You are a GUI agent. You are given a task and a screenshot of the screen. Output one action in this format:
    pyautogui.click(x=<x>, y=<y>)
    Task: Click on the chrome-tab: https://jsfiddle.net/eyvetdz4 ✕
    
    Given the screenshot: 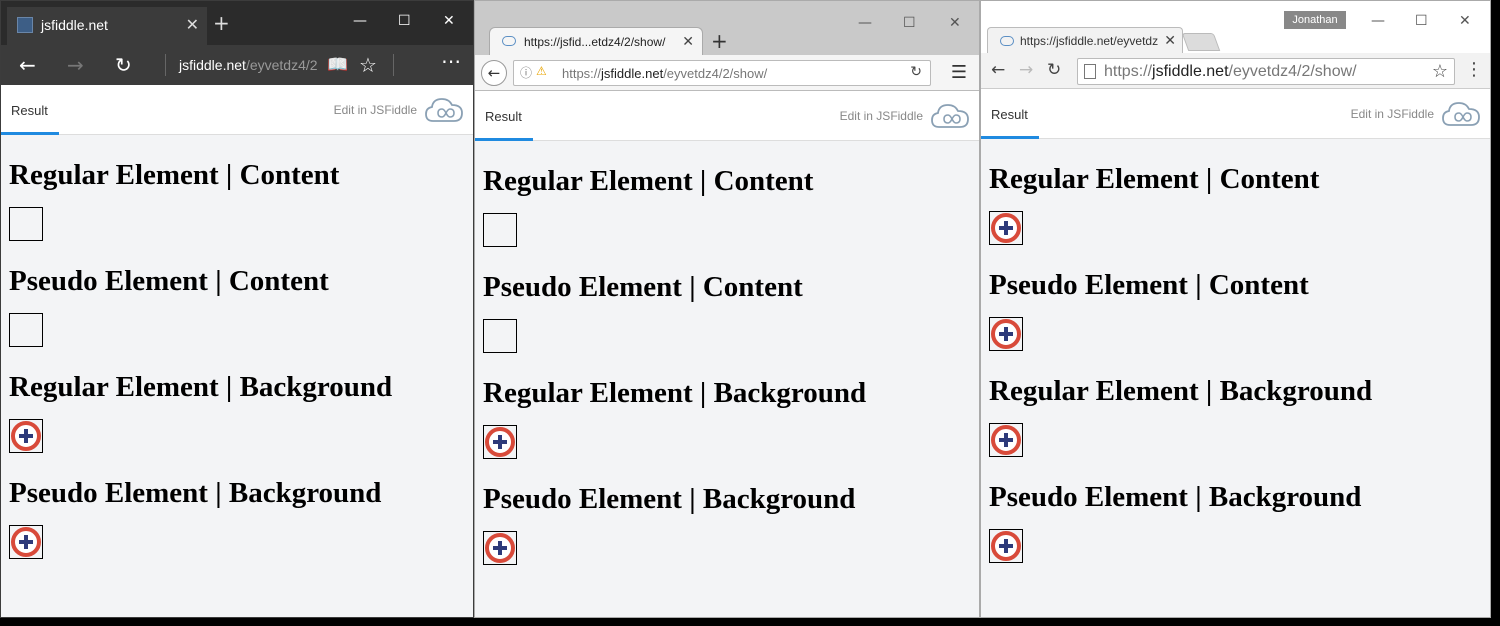 What is the action you would take?
    pyautogui.click(x=1085, y=40)
    